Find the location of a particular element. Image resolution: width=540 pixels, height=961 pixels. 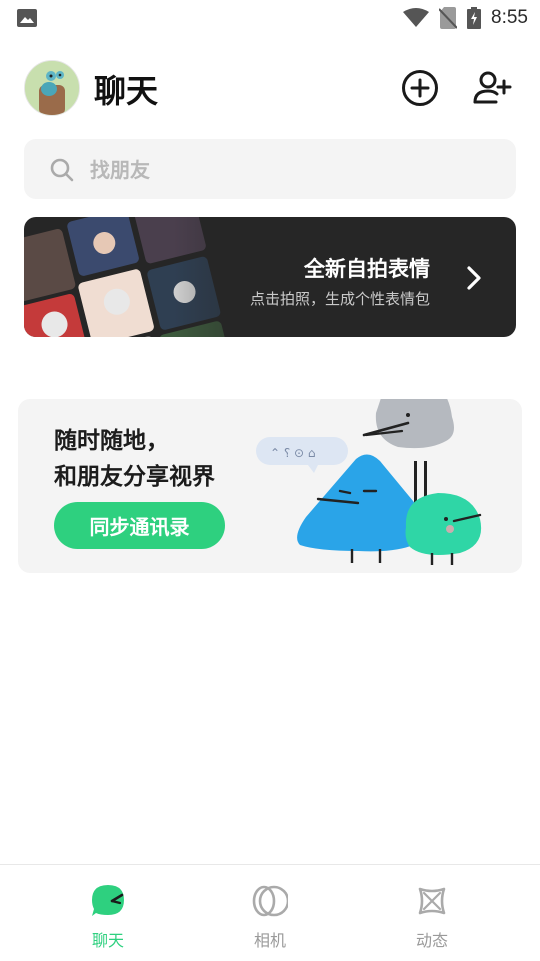

share-card-line2: 和朋友分享视界 is located at coordinates (134, 477).